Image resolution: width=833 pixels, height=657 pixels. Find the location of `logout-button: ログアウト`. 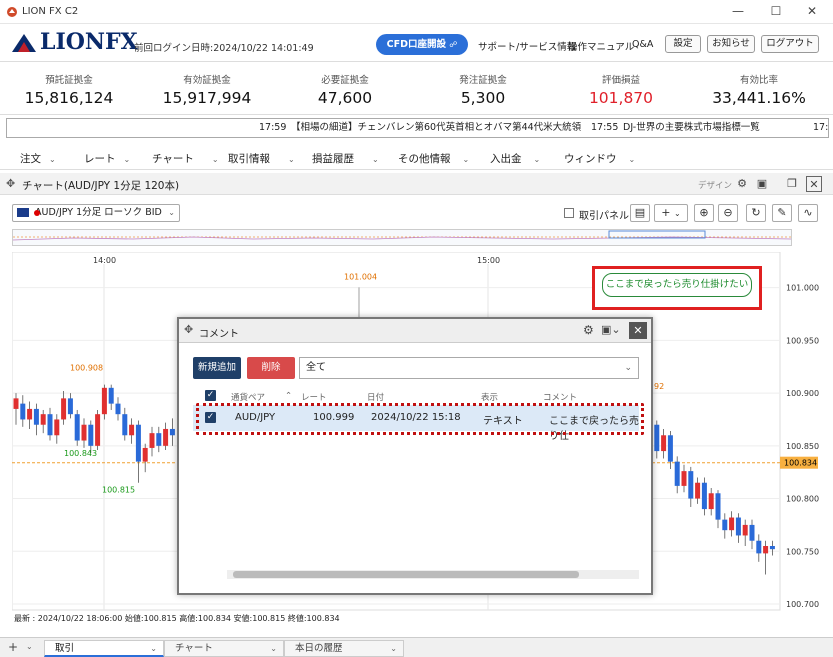

logout-button: ログアウト is located at coordinates (790, 44).